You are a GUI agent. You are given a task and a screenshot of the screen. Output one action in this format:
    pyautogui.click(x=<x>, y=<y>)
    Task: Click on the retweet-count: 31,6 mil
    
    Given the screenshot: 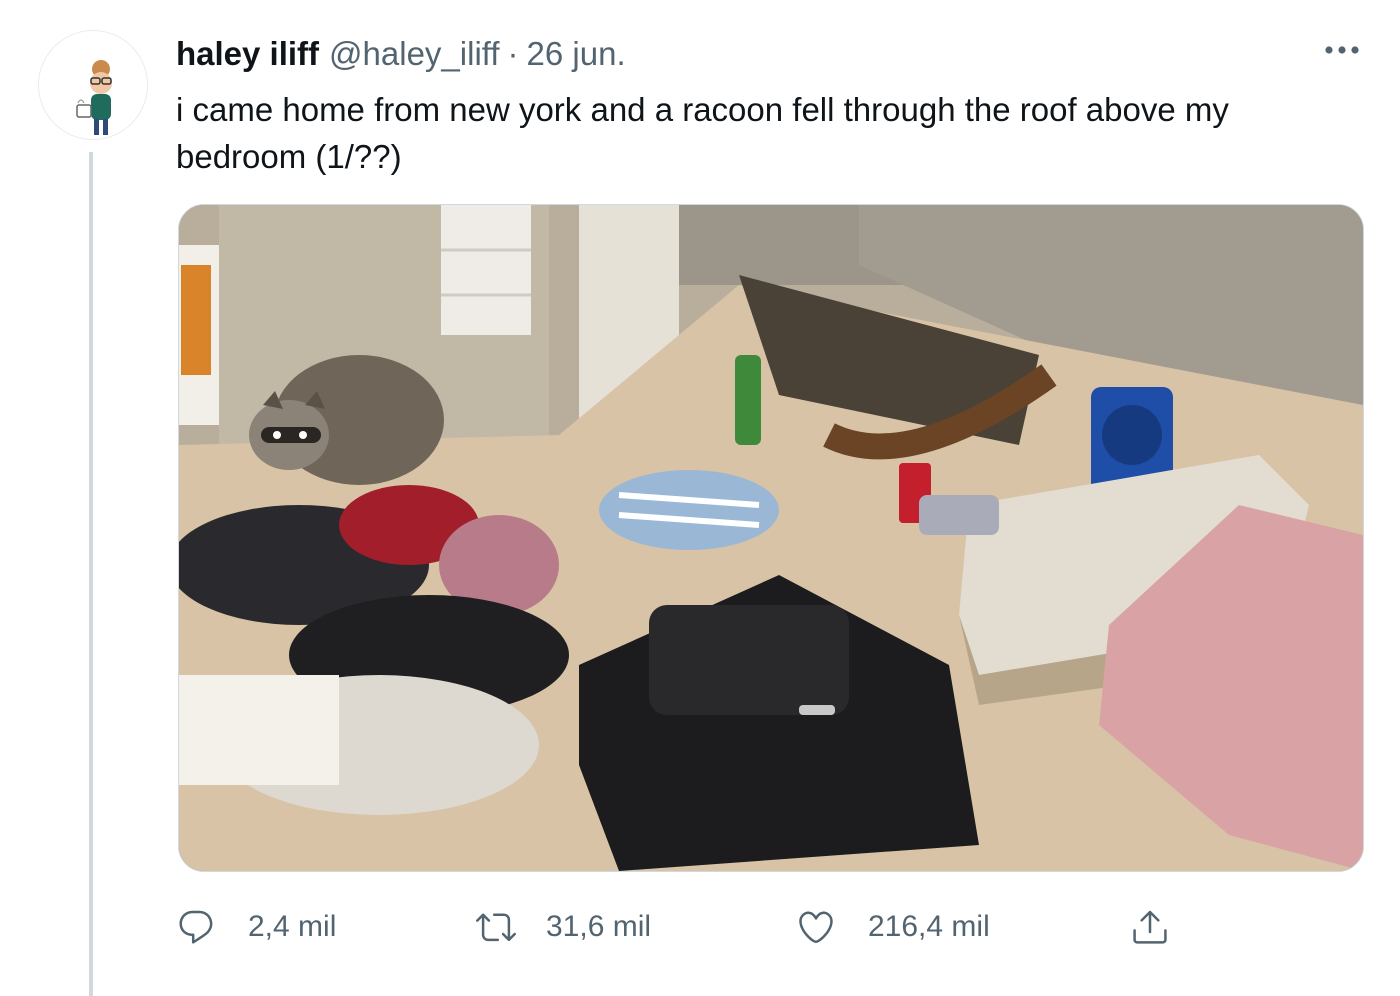 What is the action you would take?
    pyautogui.click(x=599, y=926)
    